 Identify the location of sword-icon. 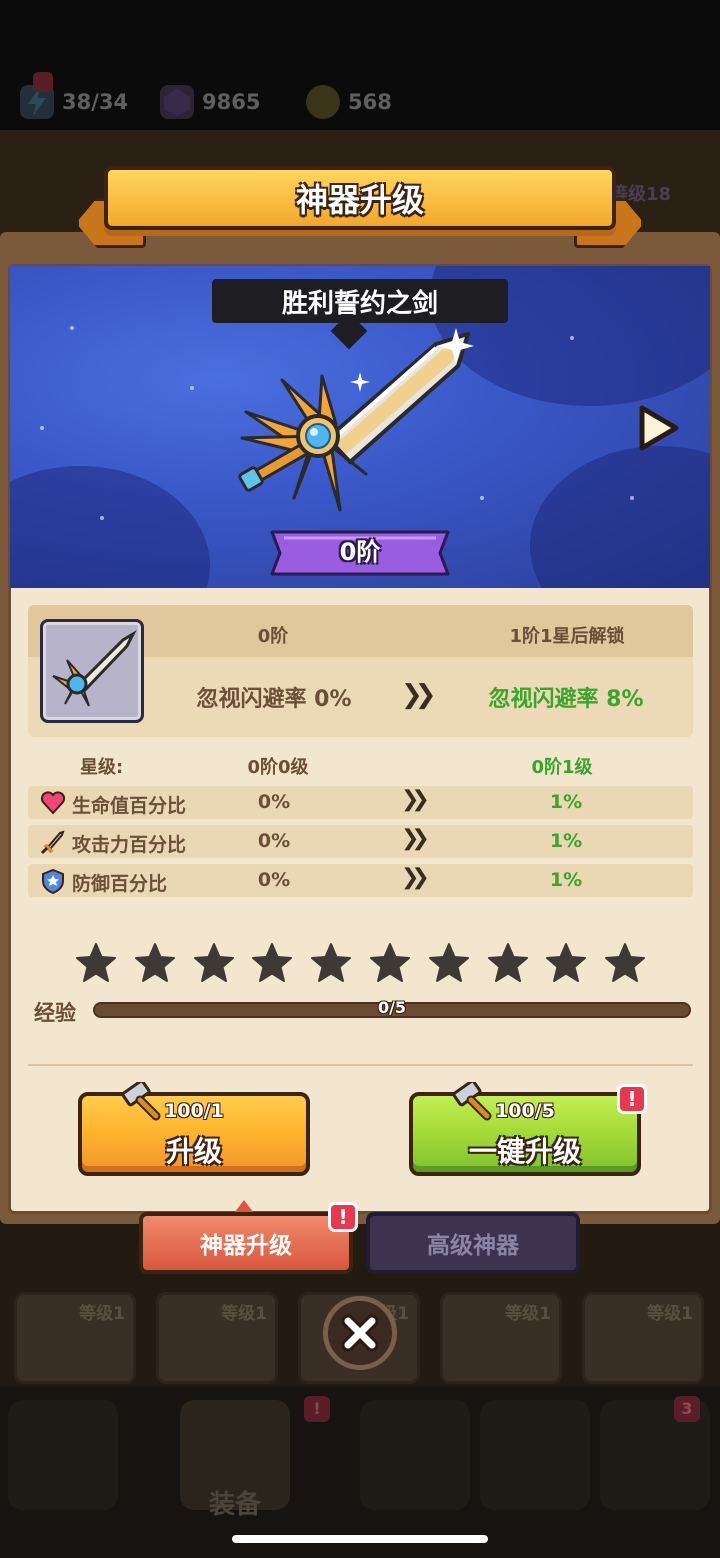
(52, 842).